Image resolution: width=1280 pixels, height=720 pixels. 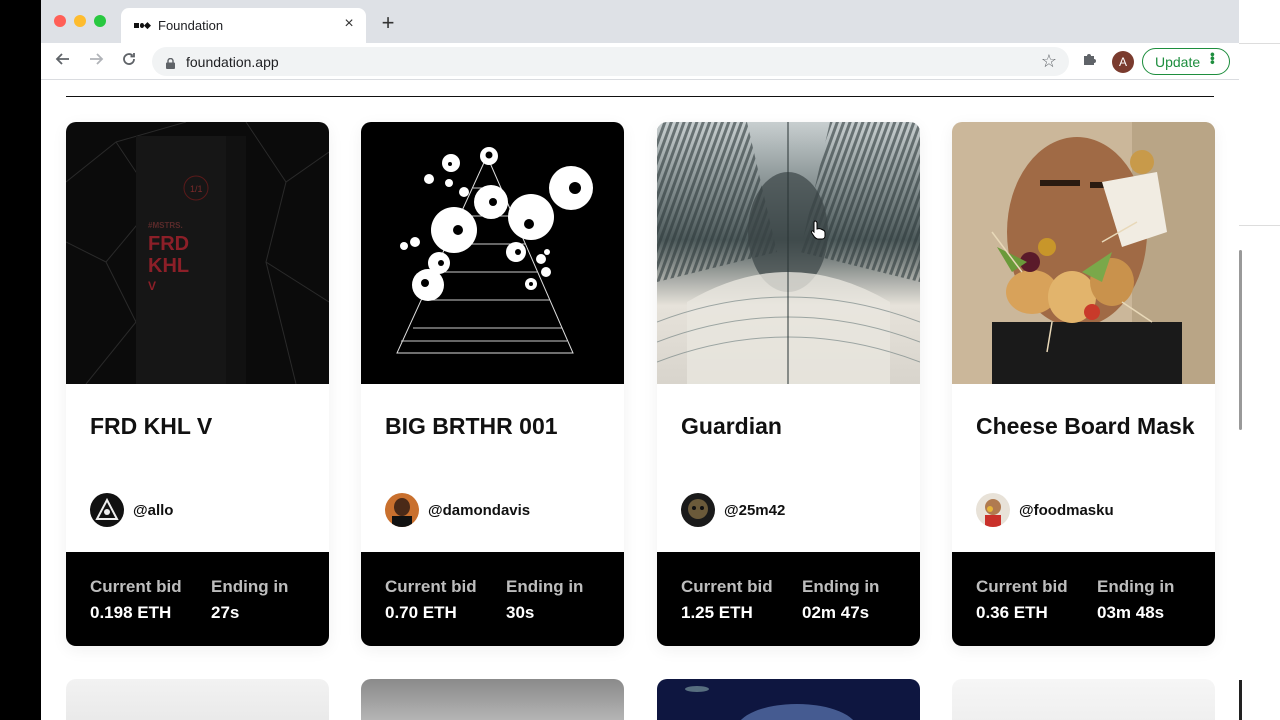 I want to click on new-tab-button: +, so click(x=388, y=23).